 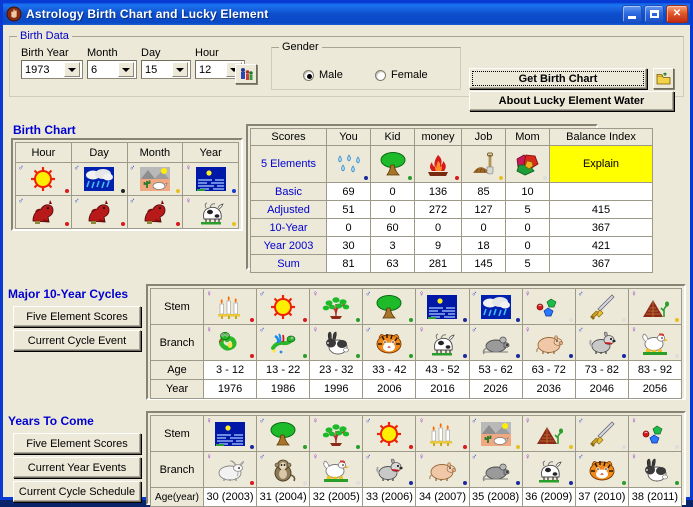 What do you see at coordinates (112, 69) in the screenshot?
I see `month-select: 6` at bounding box center [112, 69].